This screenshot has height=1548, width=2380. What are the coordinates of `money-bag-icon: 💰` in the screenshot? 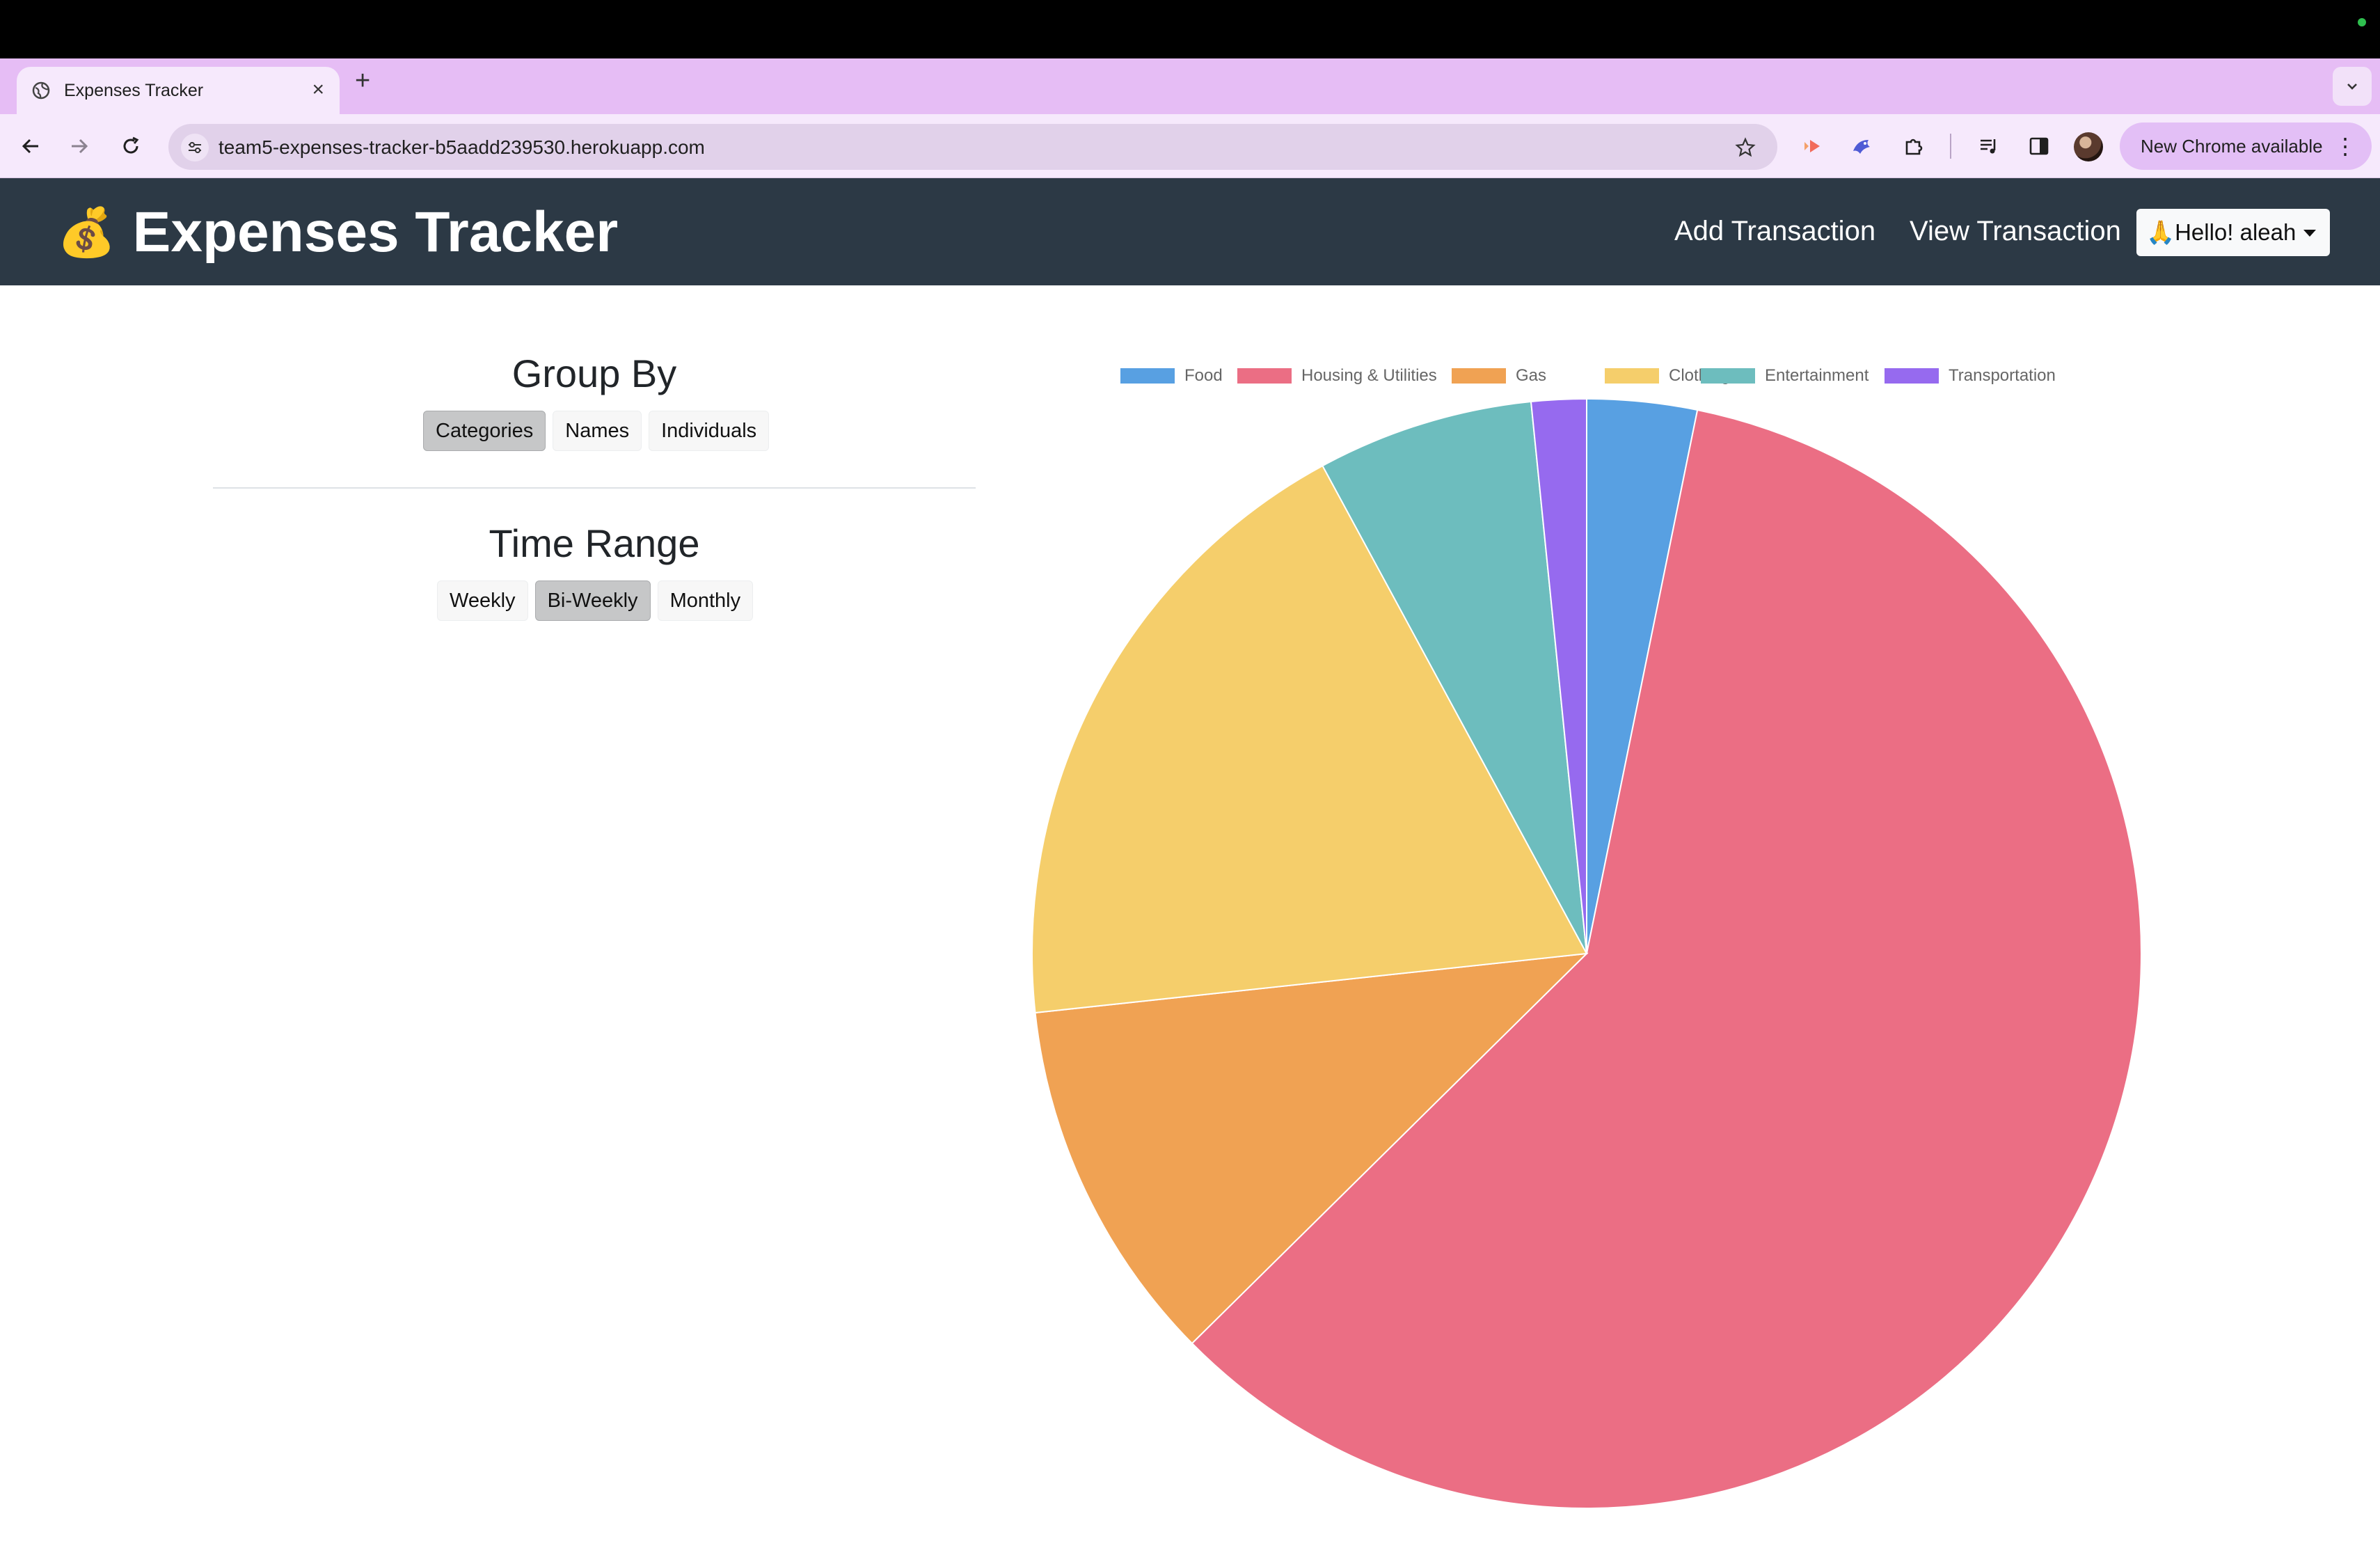 It's located at (86, 232).